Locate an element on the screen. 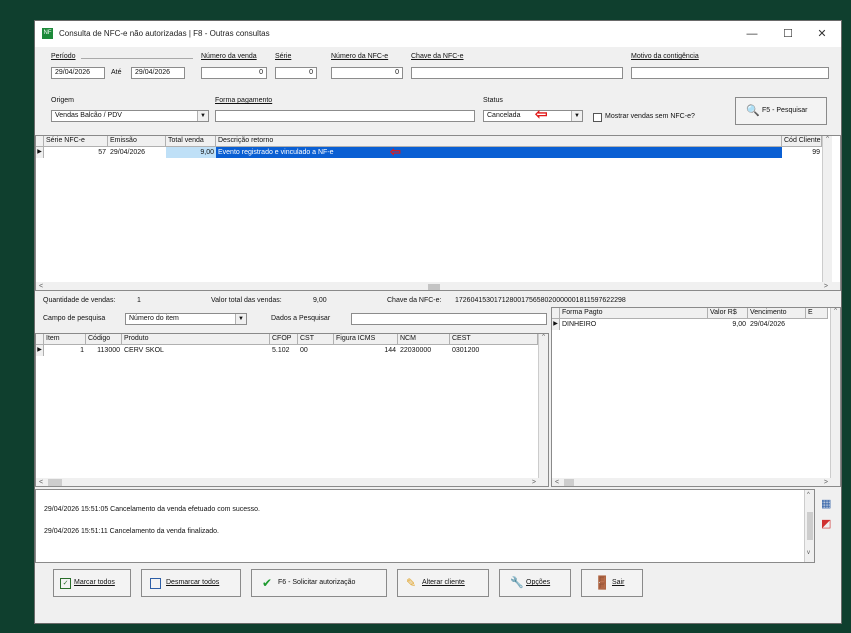 The width and height of the screenshot is (851, 633). forma-pagamento-field is located at coordinates (345, 116).